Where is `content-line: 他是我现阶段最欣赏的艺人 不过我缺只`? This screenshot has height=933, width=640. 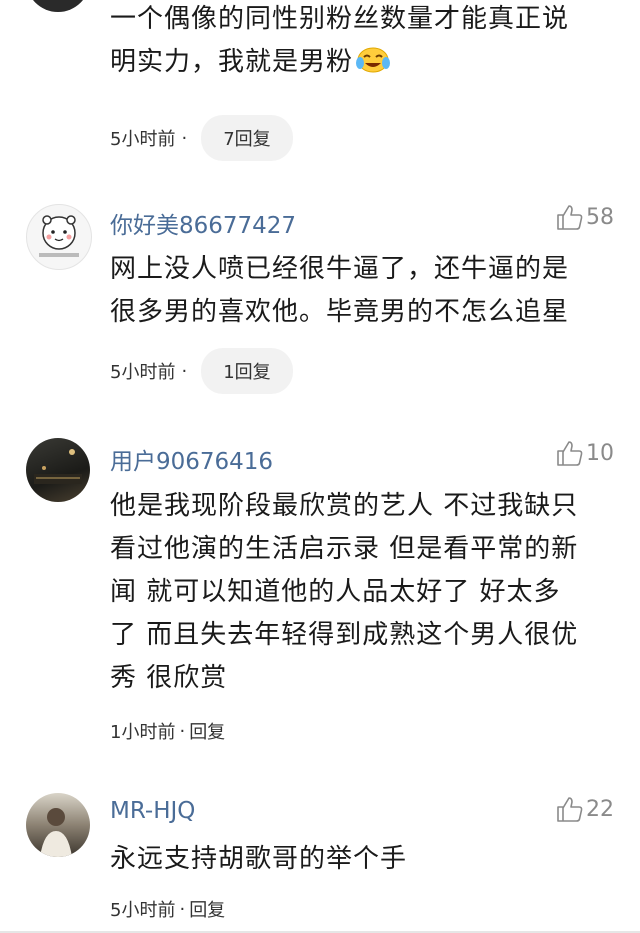 content-line: 他是我现阶段最欣赏的艺人 不过我缺只 is located at coordinates (344, 506).